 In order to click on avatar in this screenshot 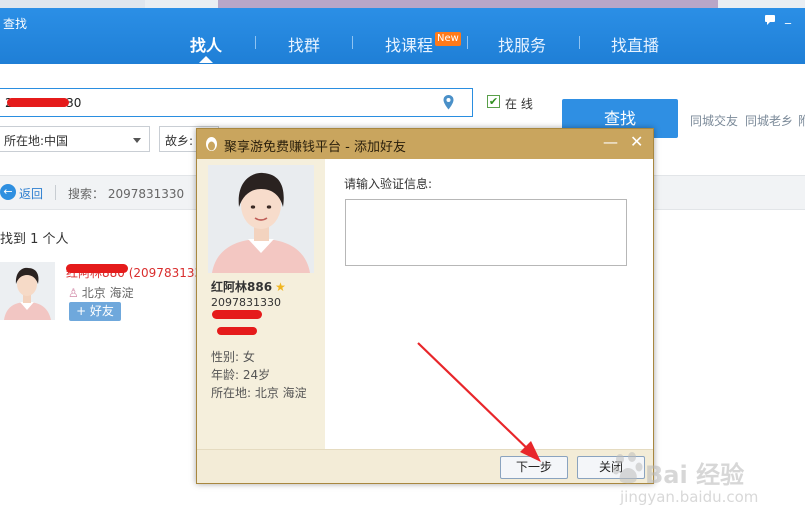, I will do `click(27, 291)`.